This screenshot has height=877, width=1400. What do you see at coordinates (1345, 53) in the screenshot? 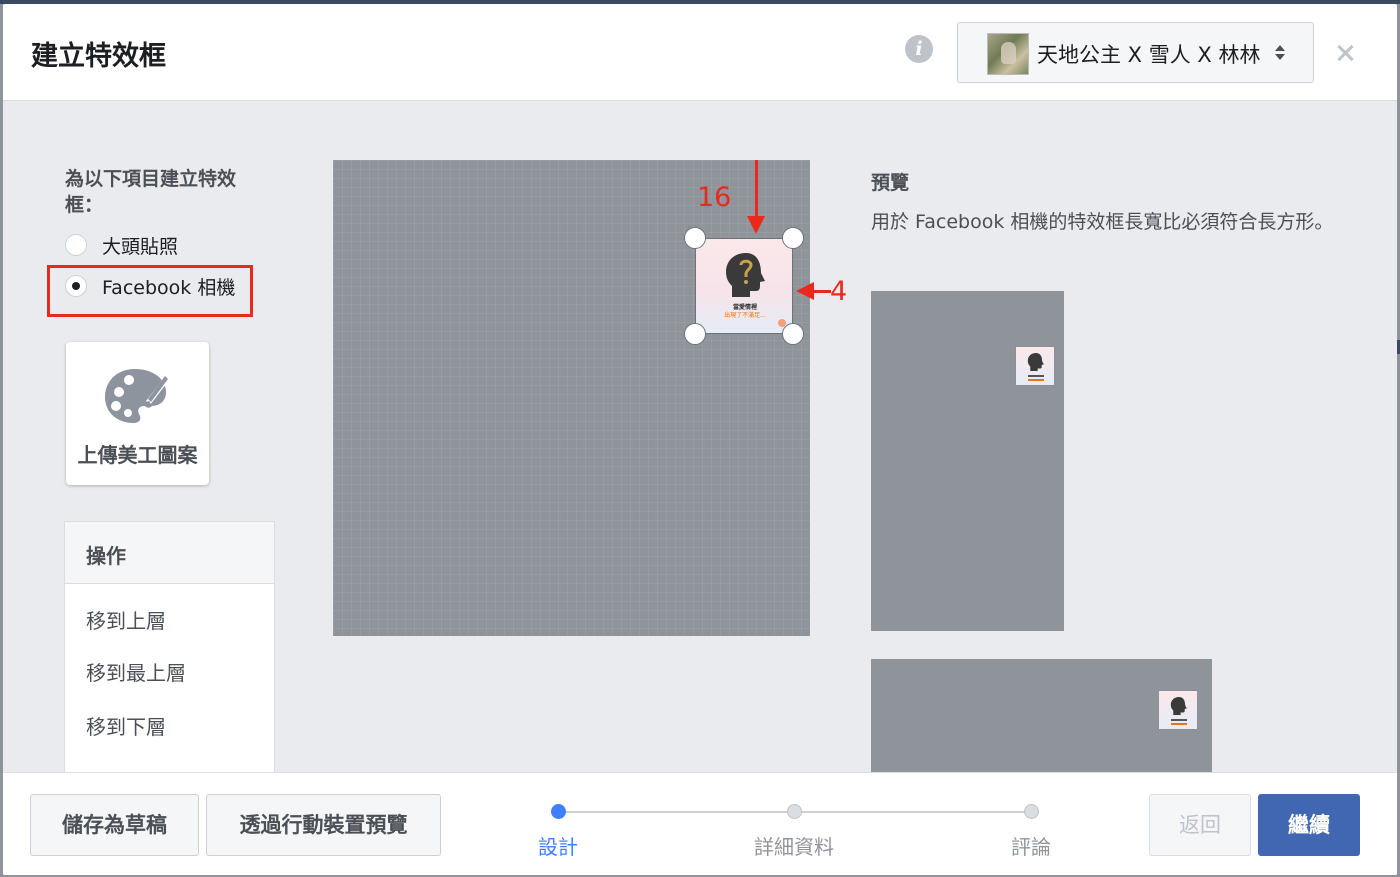
I see `close-icon` at bounding box center [1345, 53].